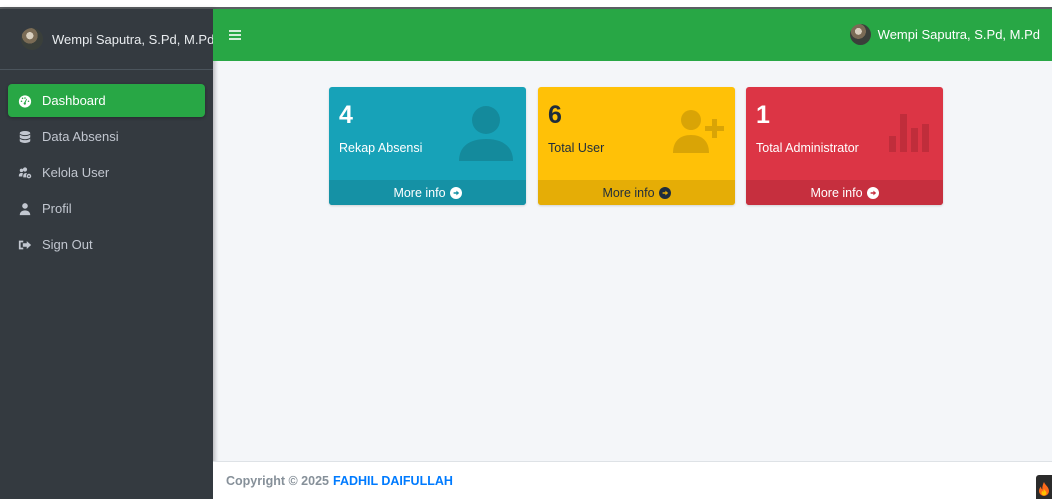 Image resolution: width=1052 pixels, height=499 pixels. What do you see at coordinates (106, 244) in the screenshot?
I see `sidebar-item-sign-out: Sign Out` at bounding box center [106, 244].